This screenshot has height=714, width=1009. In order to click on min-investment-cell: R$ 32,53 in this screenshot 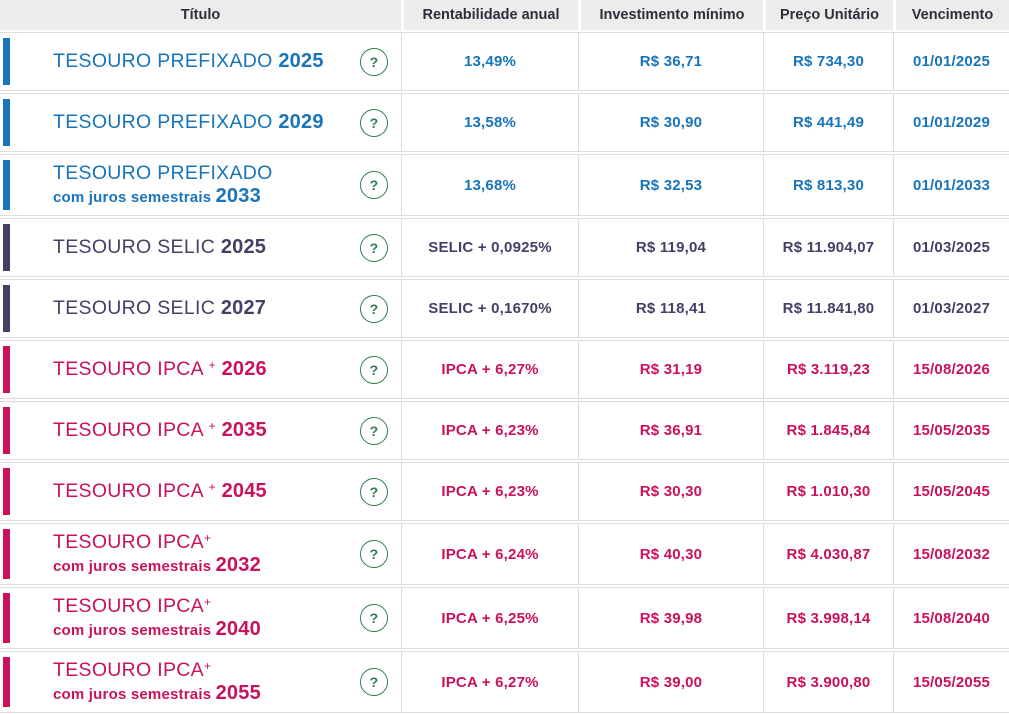, I will do `click(670, 185)`.